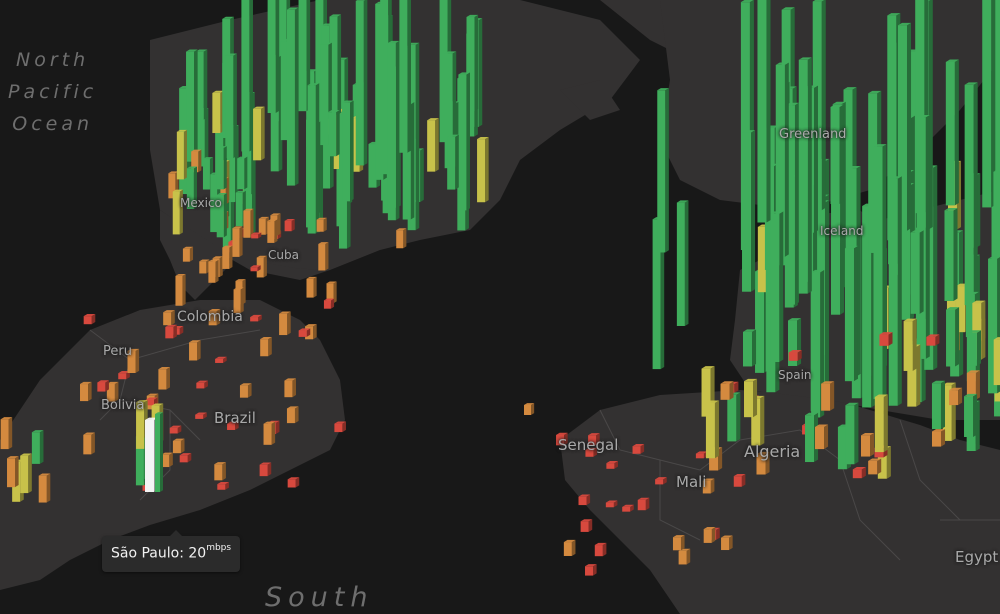 The width and height of the screenshot is (1000, 614). I want to click on sao-paulo-column-edge, so click(159, 452).